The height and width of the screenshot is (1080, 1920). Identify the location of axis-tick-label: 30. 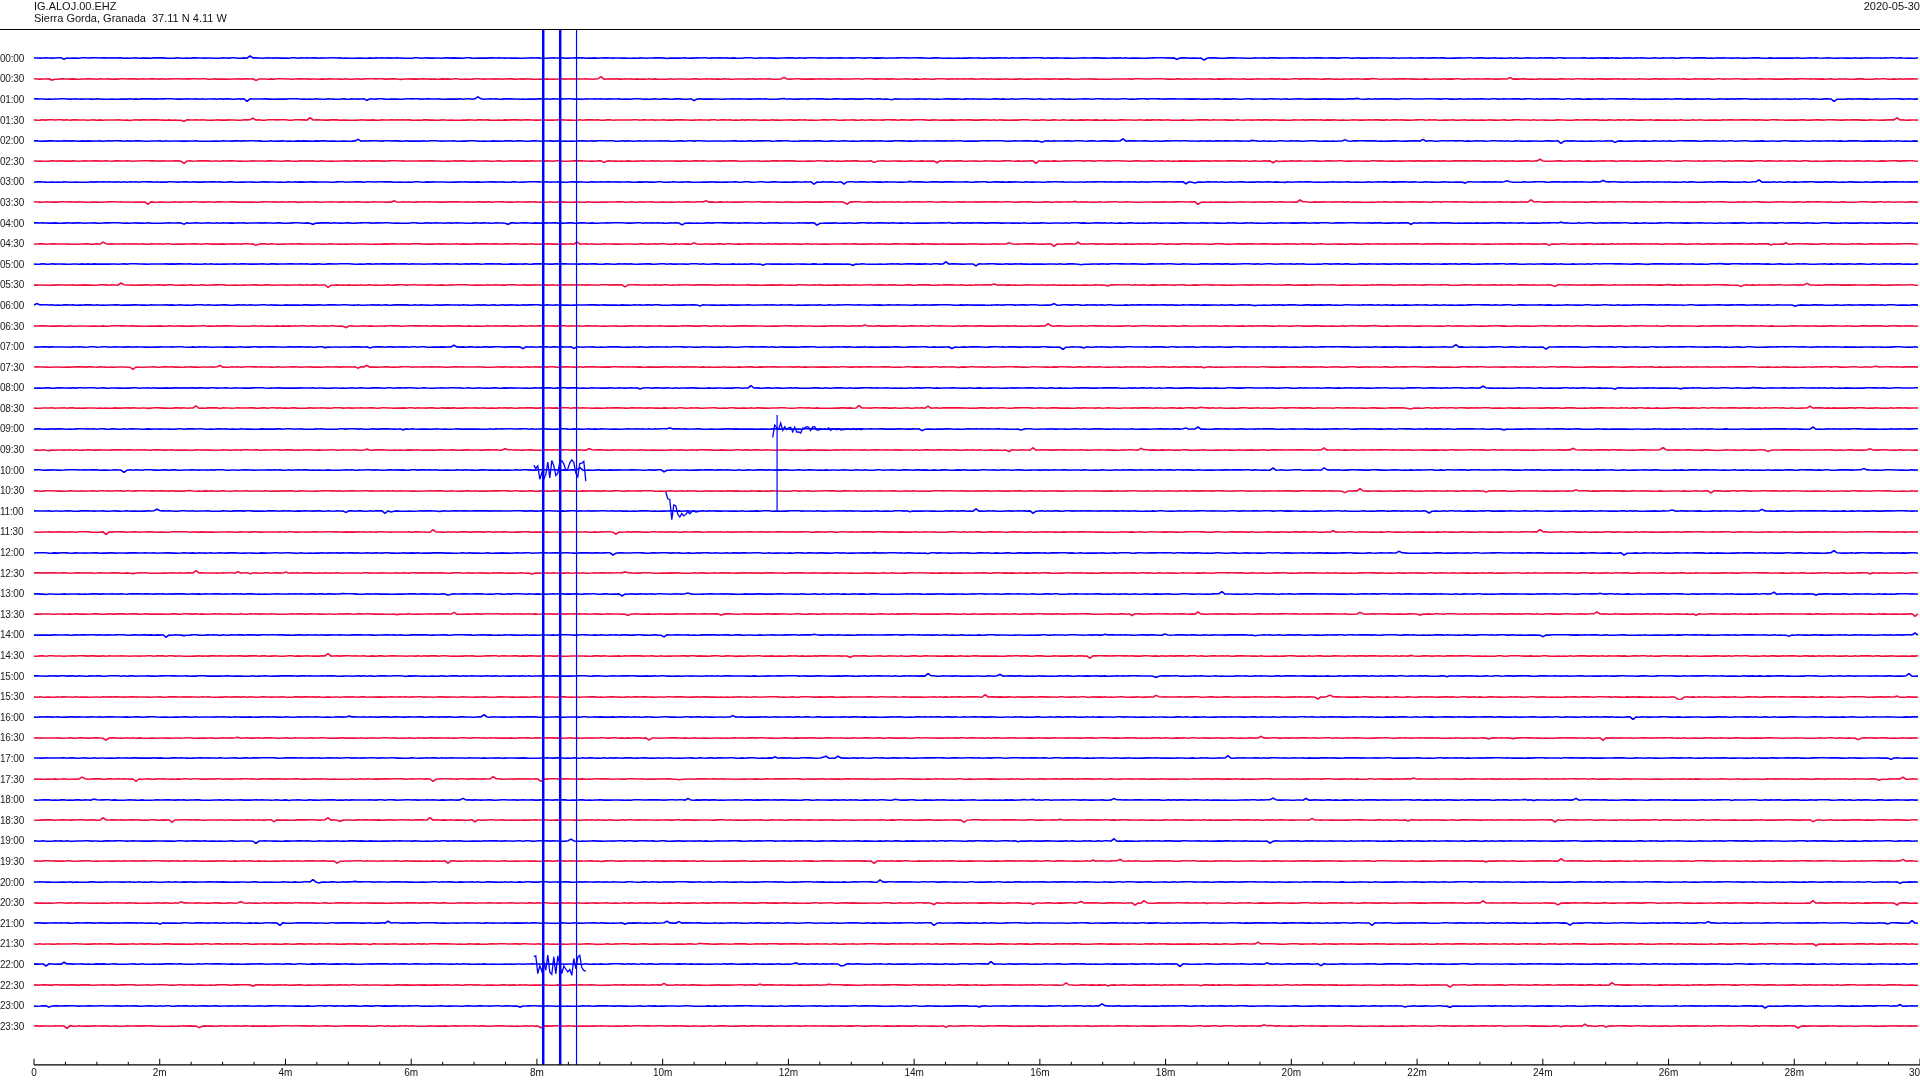
(1914, 1072).